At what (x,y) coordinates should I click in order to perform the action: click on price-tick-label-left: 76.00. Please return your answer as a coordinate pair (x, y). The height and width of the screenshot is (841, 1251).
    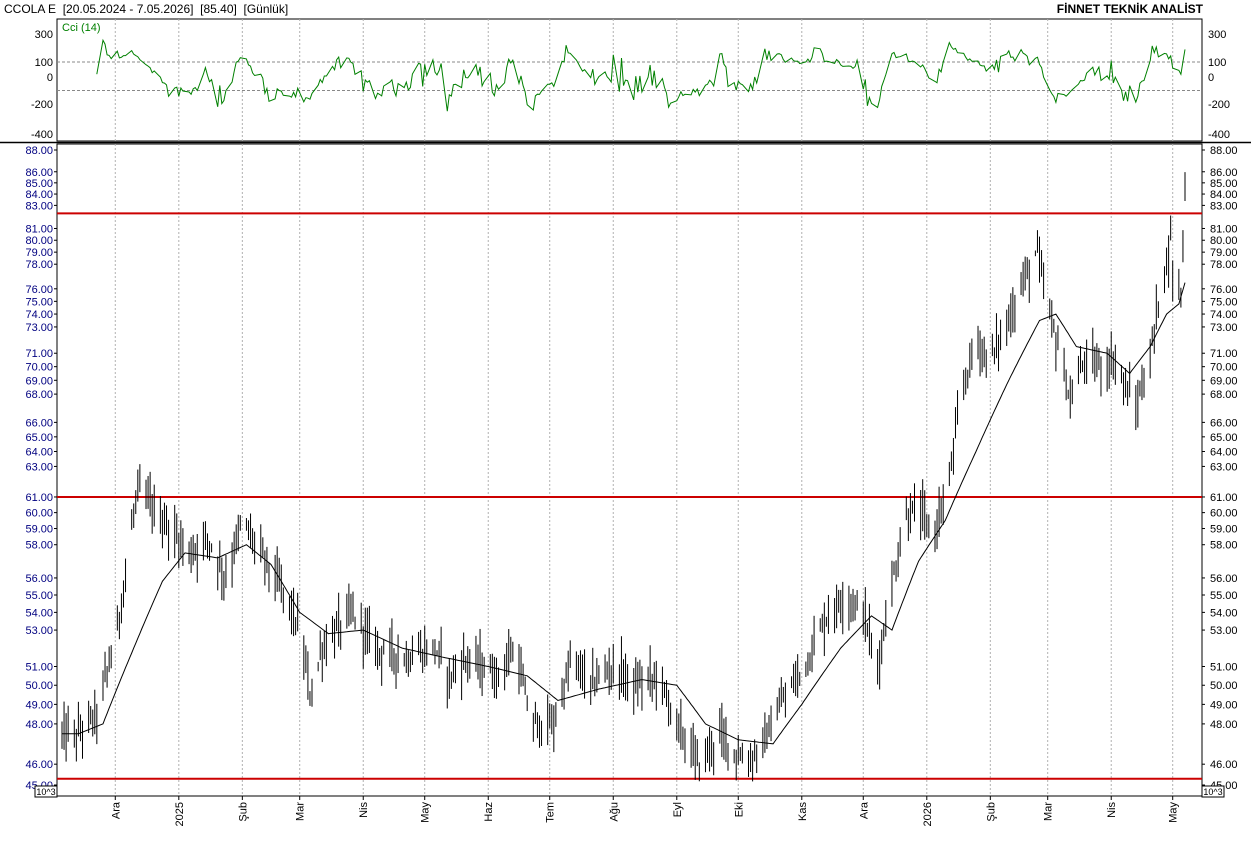
    Looking at the image, I should click on (39, 290).